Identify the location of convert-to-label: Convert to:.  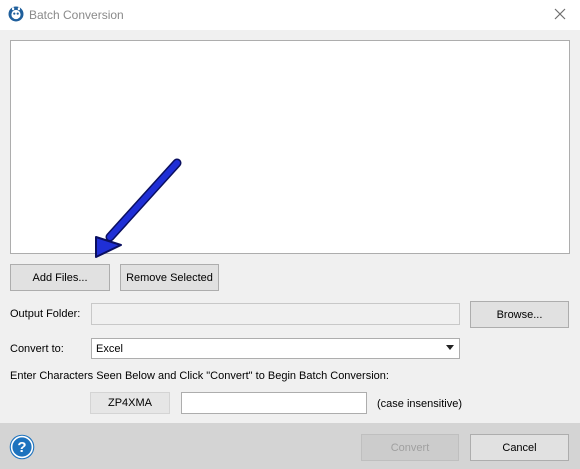
(37, 349).